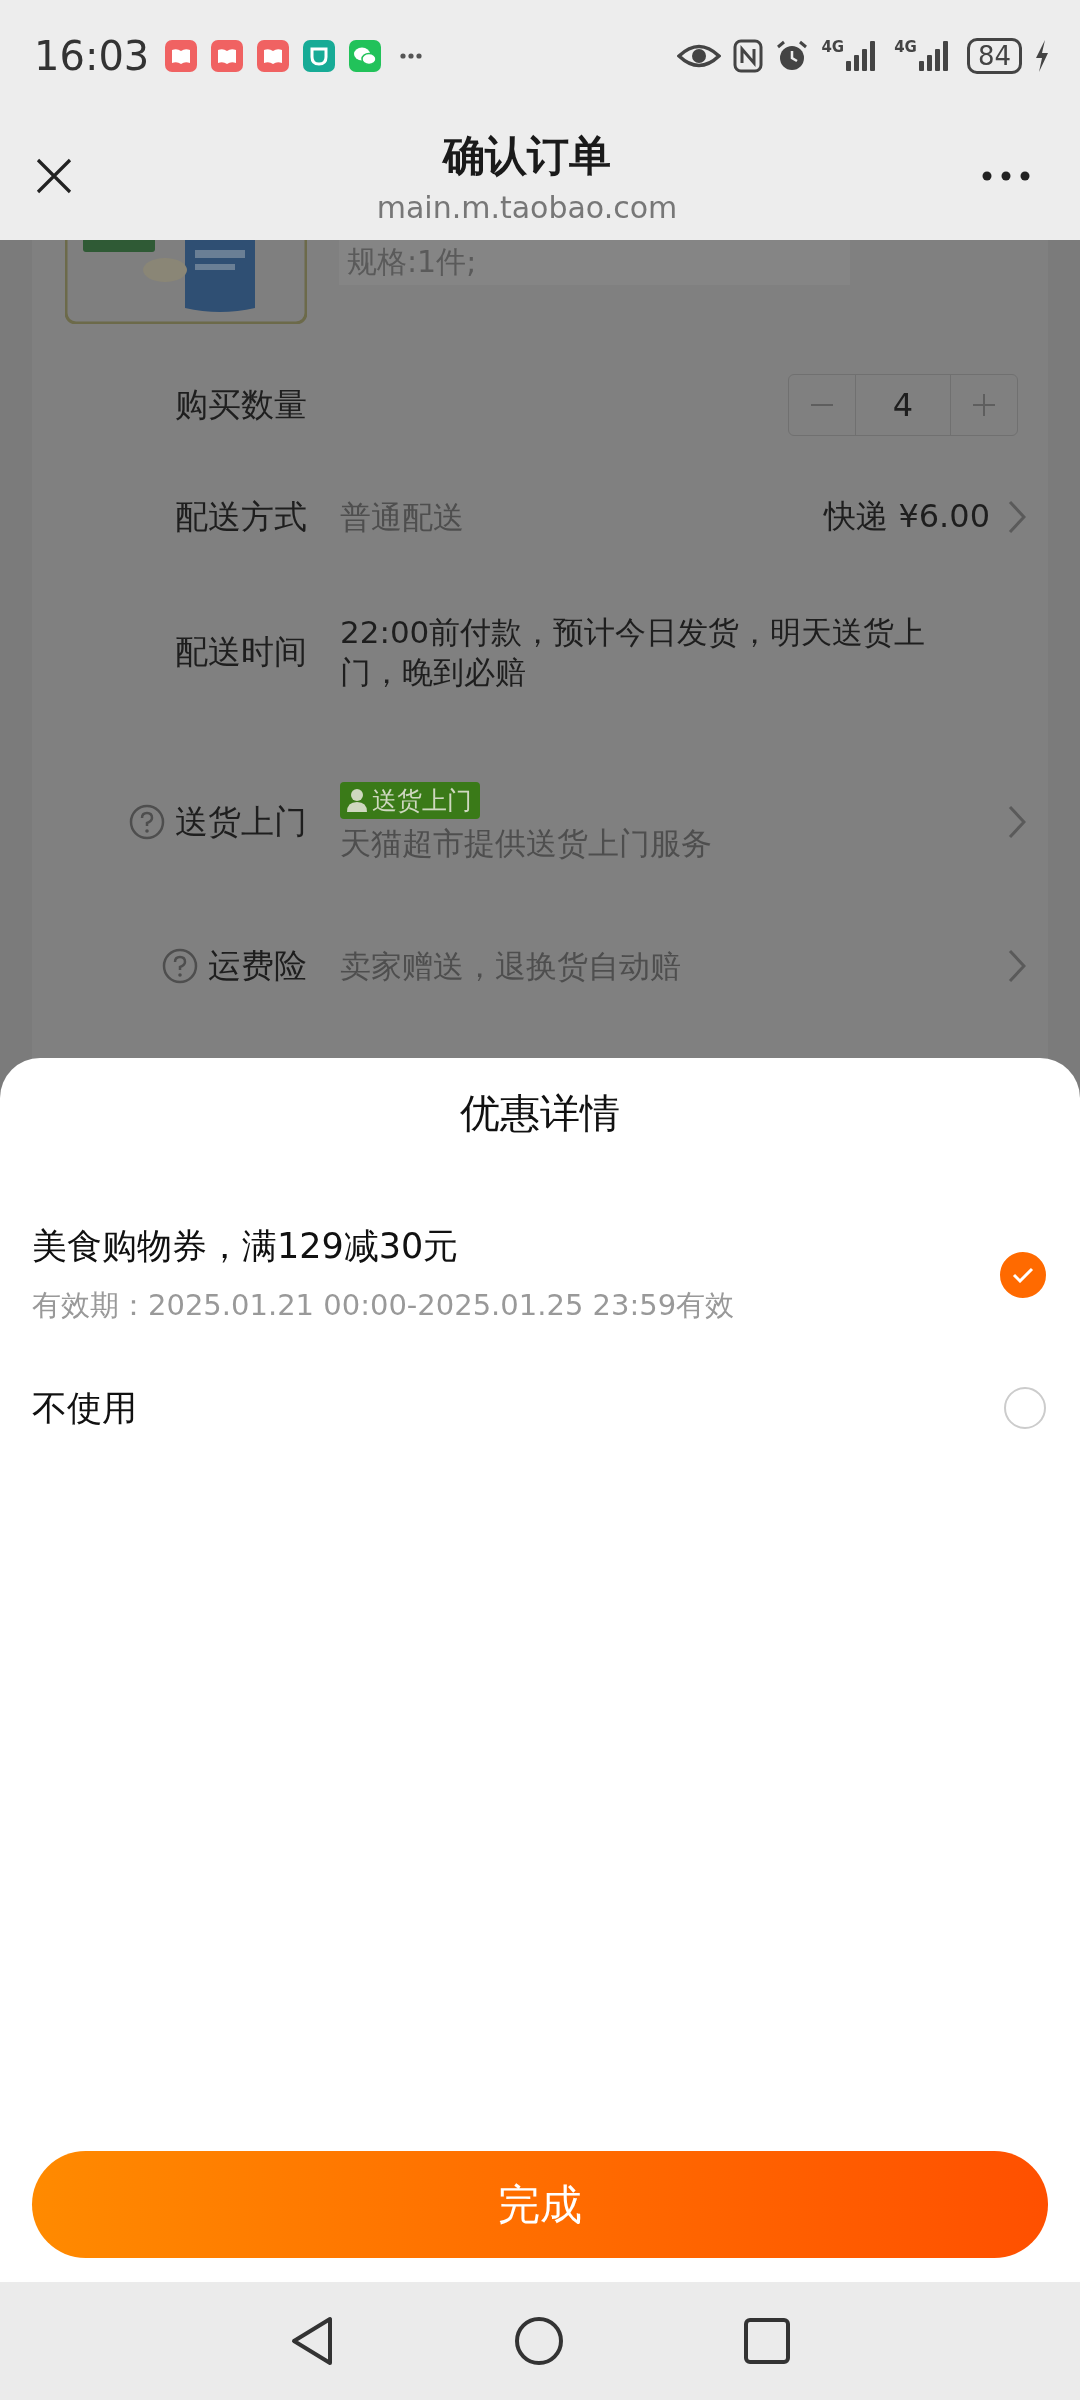 Image resolution: width=1080 pixels, height=2400 pixels. Describe the element at coordinates (540, 1274) in the screenshot. I see `coupon-option: 美食购物券，满129减30元 有效期：2025.01.21 00:00-2025.01.25 23:59有效` at that location.